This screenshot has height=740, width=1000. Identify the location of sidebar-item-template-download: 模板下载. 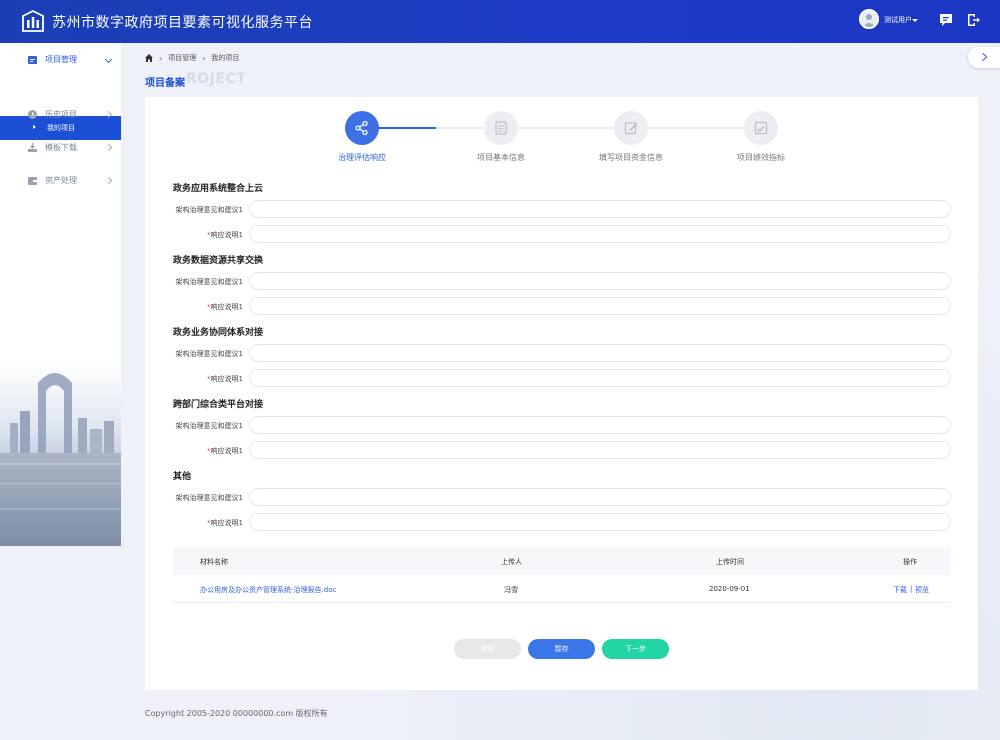
(60, 147).